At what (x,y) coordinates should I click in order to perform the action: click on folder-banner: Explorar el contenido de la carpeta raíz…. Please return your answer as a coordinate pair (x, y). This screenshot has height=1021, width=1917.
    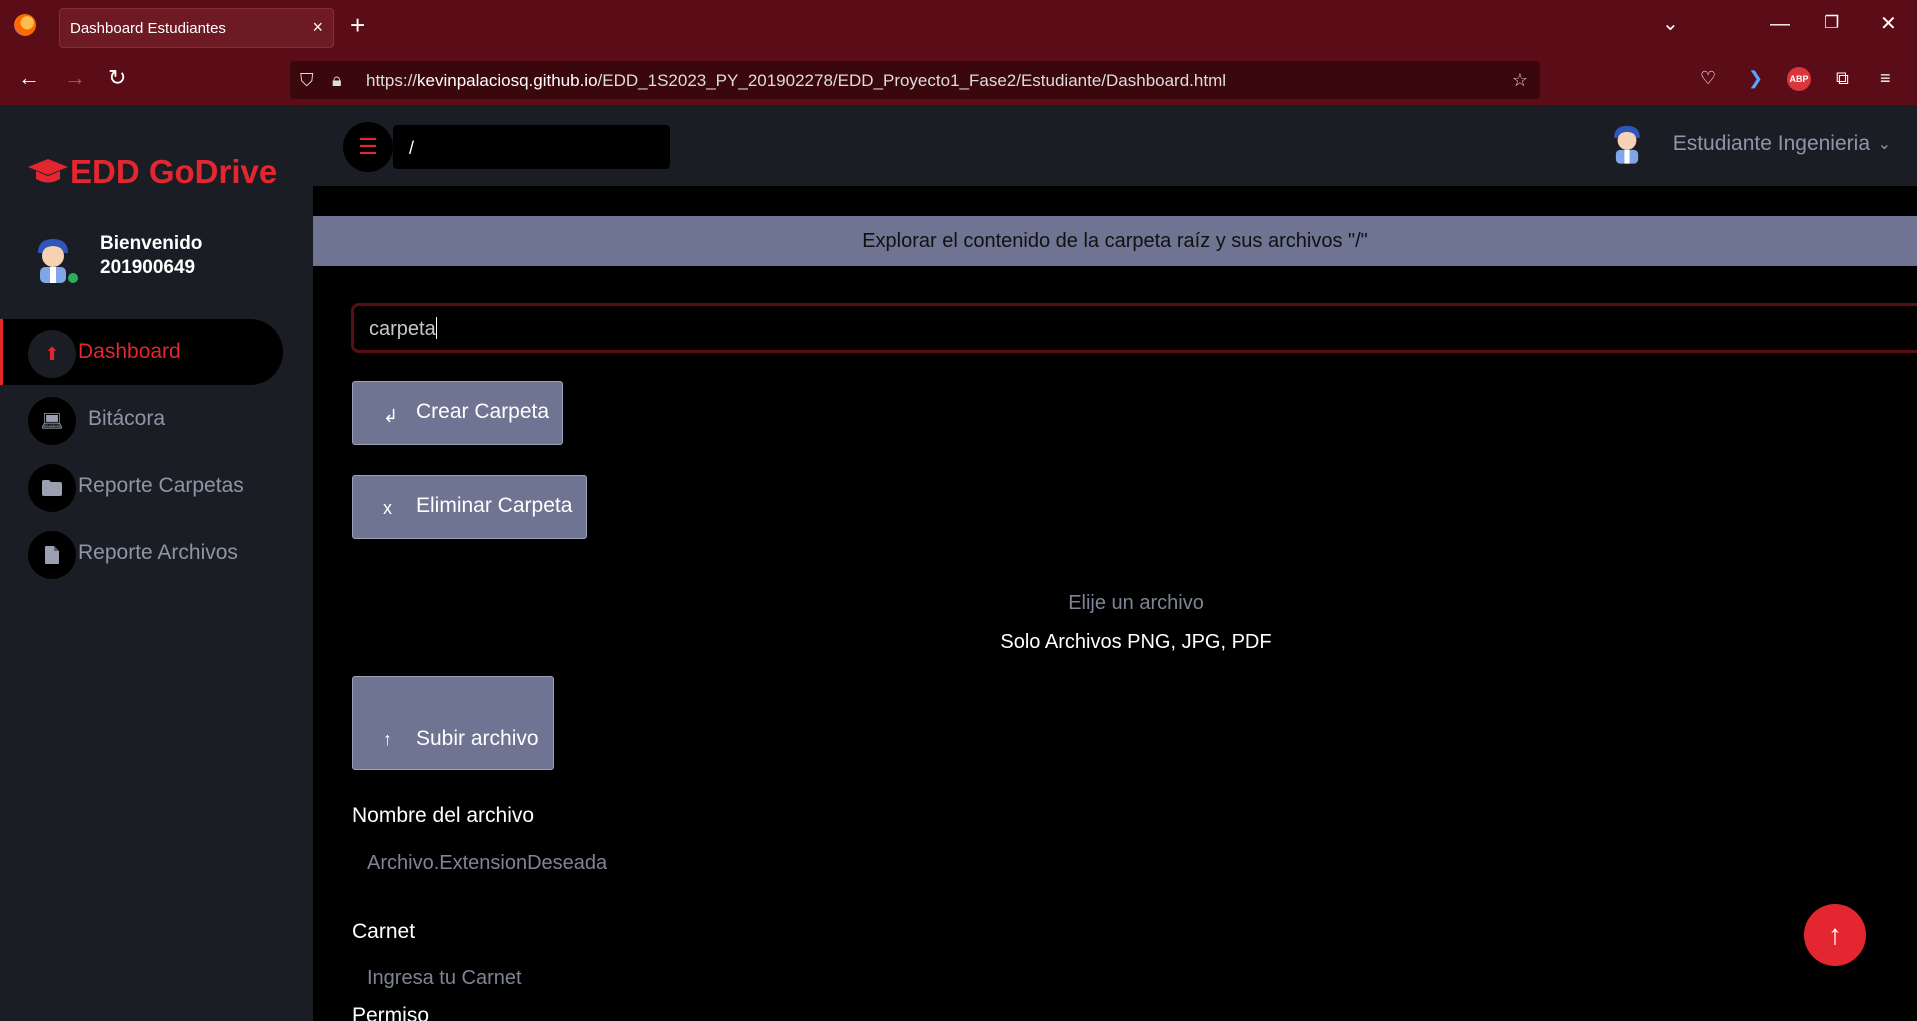
    Looking at the image, I should click on (1115, 241).